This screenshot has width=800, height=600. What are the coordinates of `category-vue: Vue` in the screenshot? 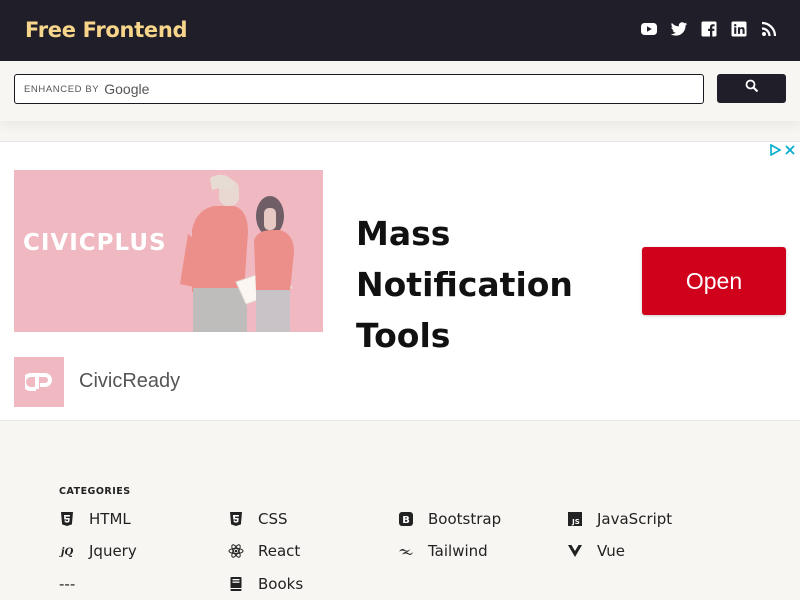 It's located at (596, 551).